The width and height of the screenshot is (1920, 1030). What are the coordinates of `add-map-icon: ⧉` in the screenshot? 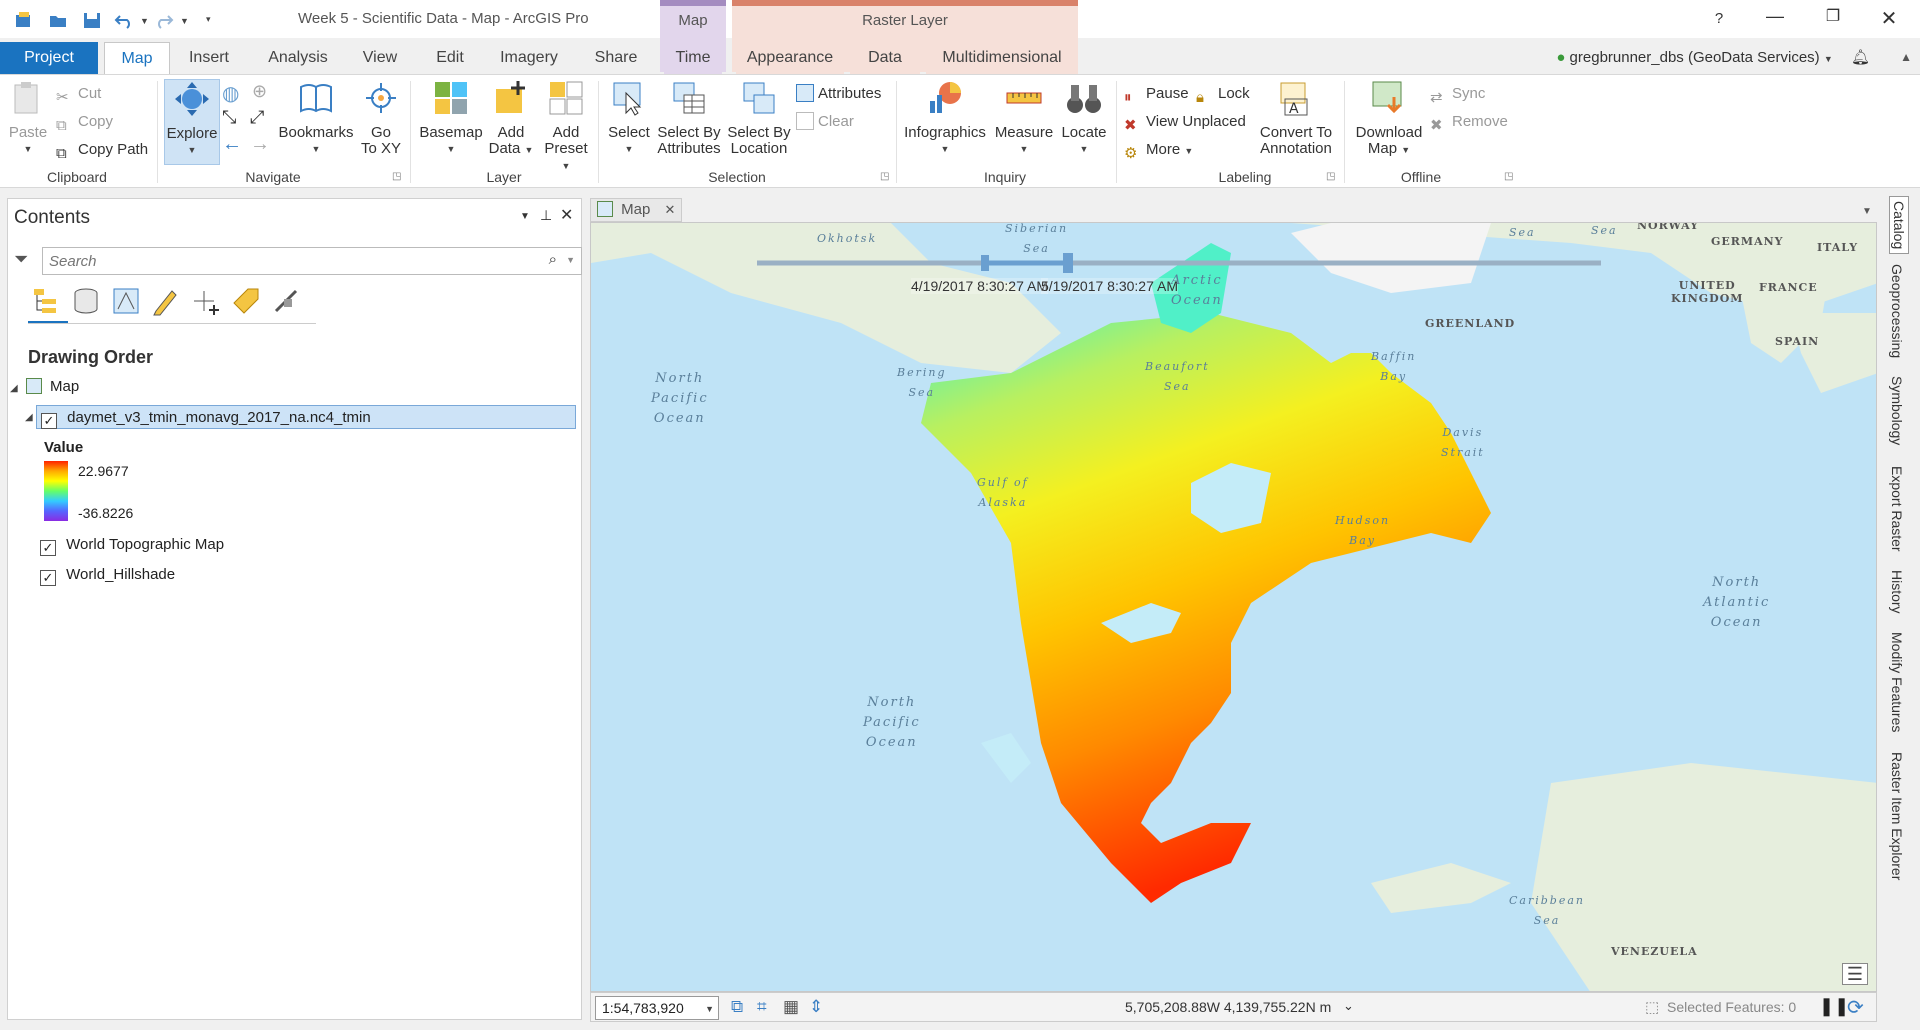 It's located at (737, 1007).